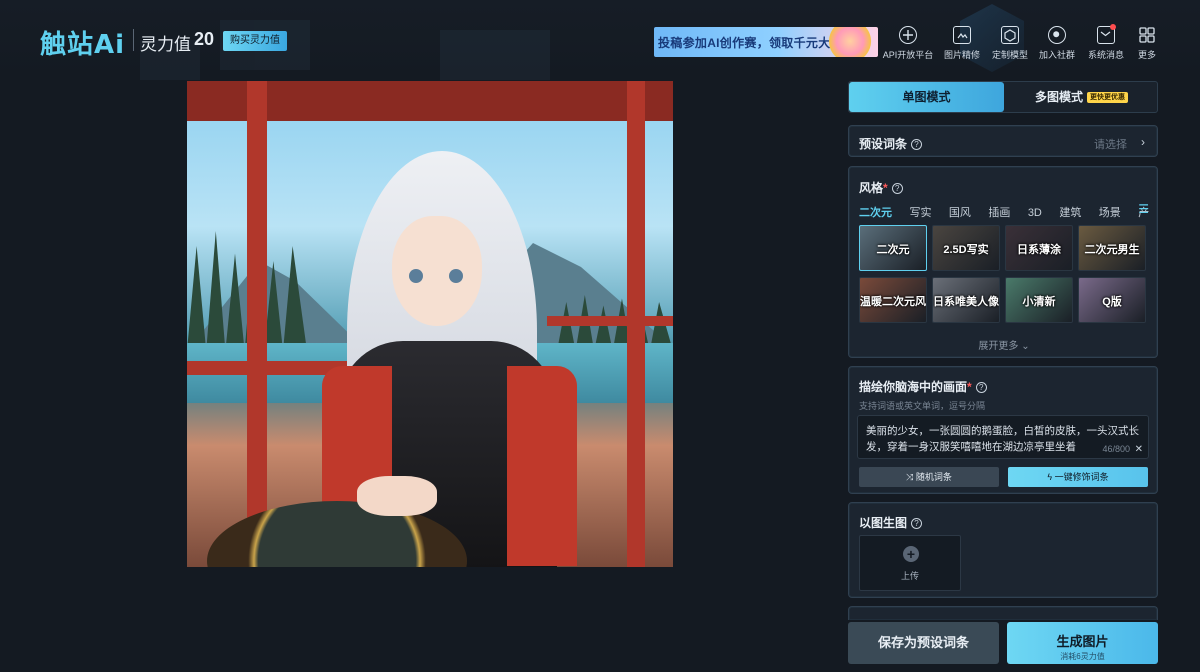  Describe the element at coordinates (922, 406) in the screenshot. I see `prompt-subtitle: 支持词语或英文单词，逗号分隔` at that location.